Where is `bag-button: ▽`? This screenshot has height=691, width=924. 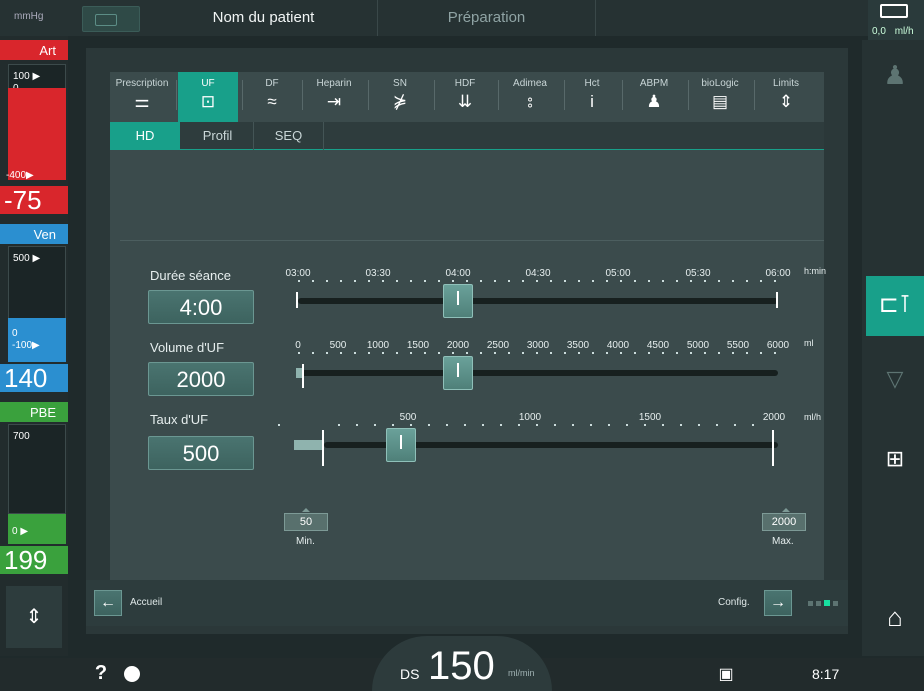
bag-button: ▽ is located at coordinates (895, 382).